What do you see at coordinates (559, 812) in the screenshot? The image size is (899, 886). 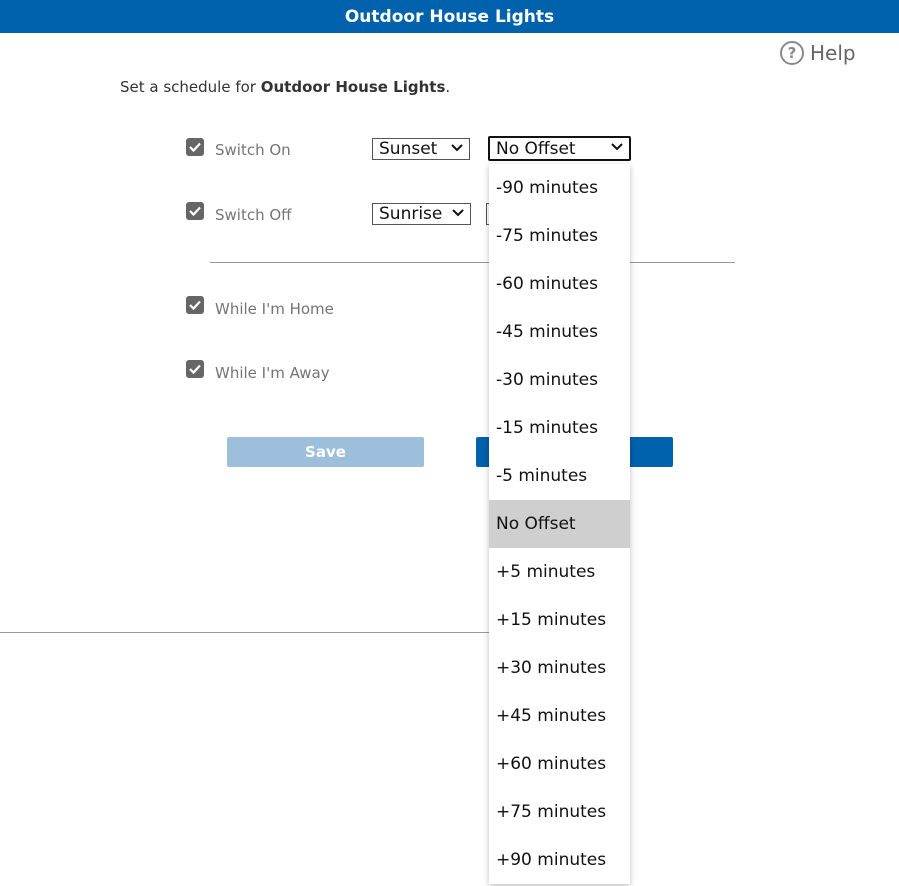 I see `offset-option: +75 minutes` at bounding box center [559, 812].